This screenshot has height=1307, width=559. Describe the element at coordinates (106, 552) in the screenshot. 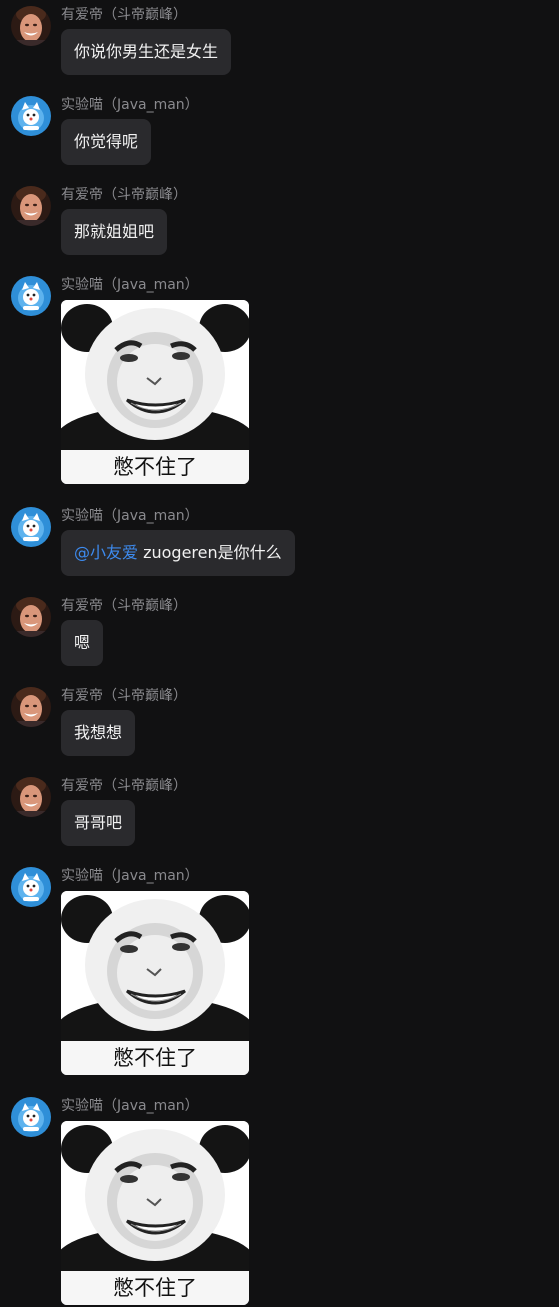

I see `mention-link: @小友爱` at that location.